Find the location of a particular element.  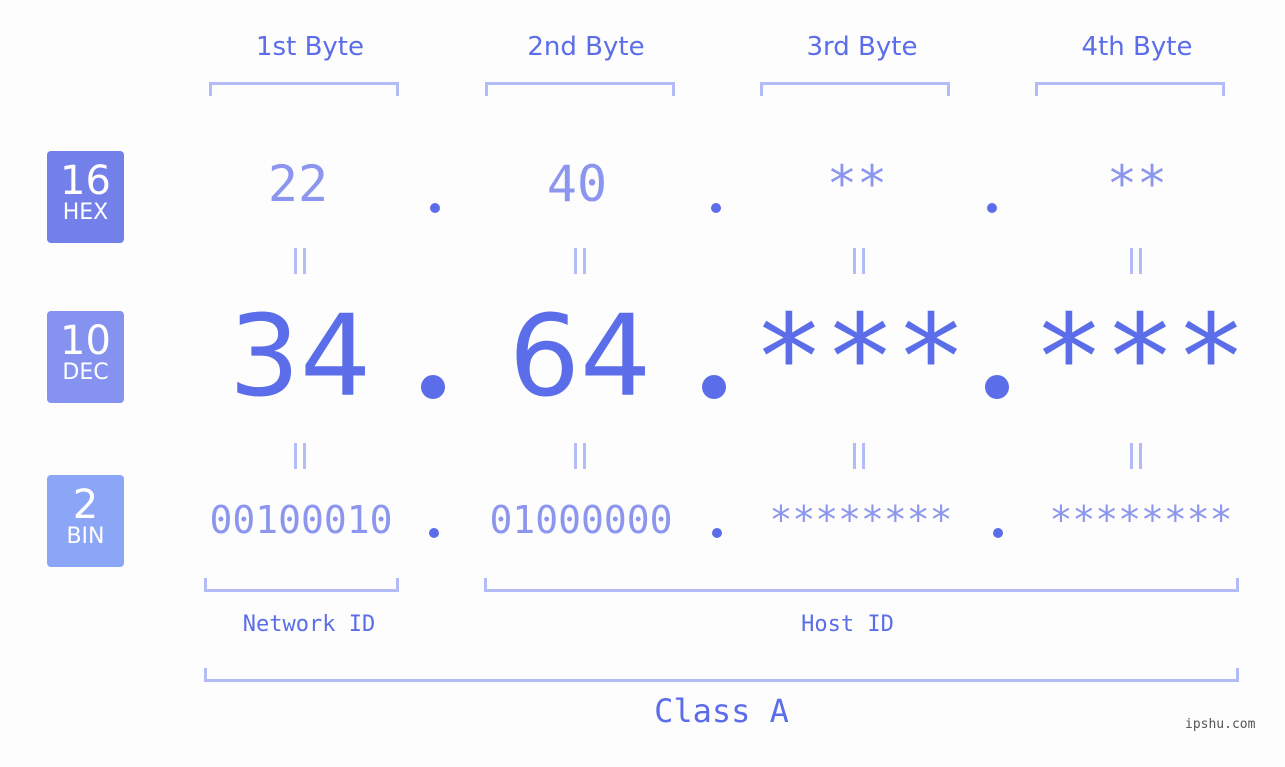

network-id-bracket is located at coordinates (301, 585).